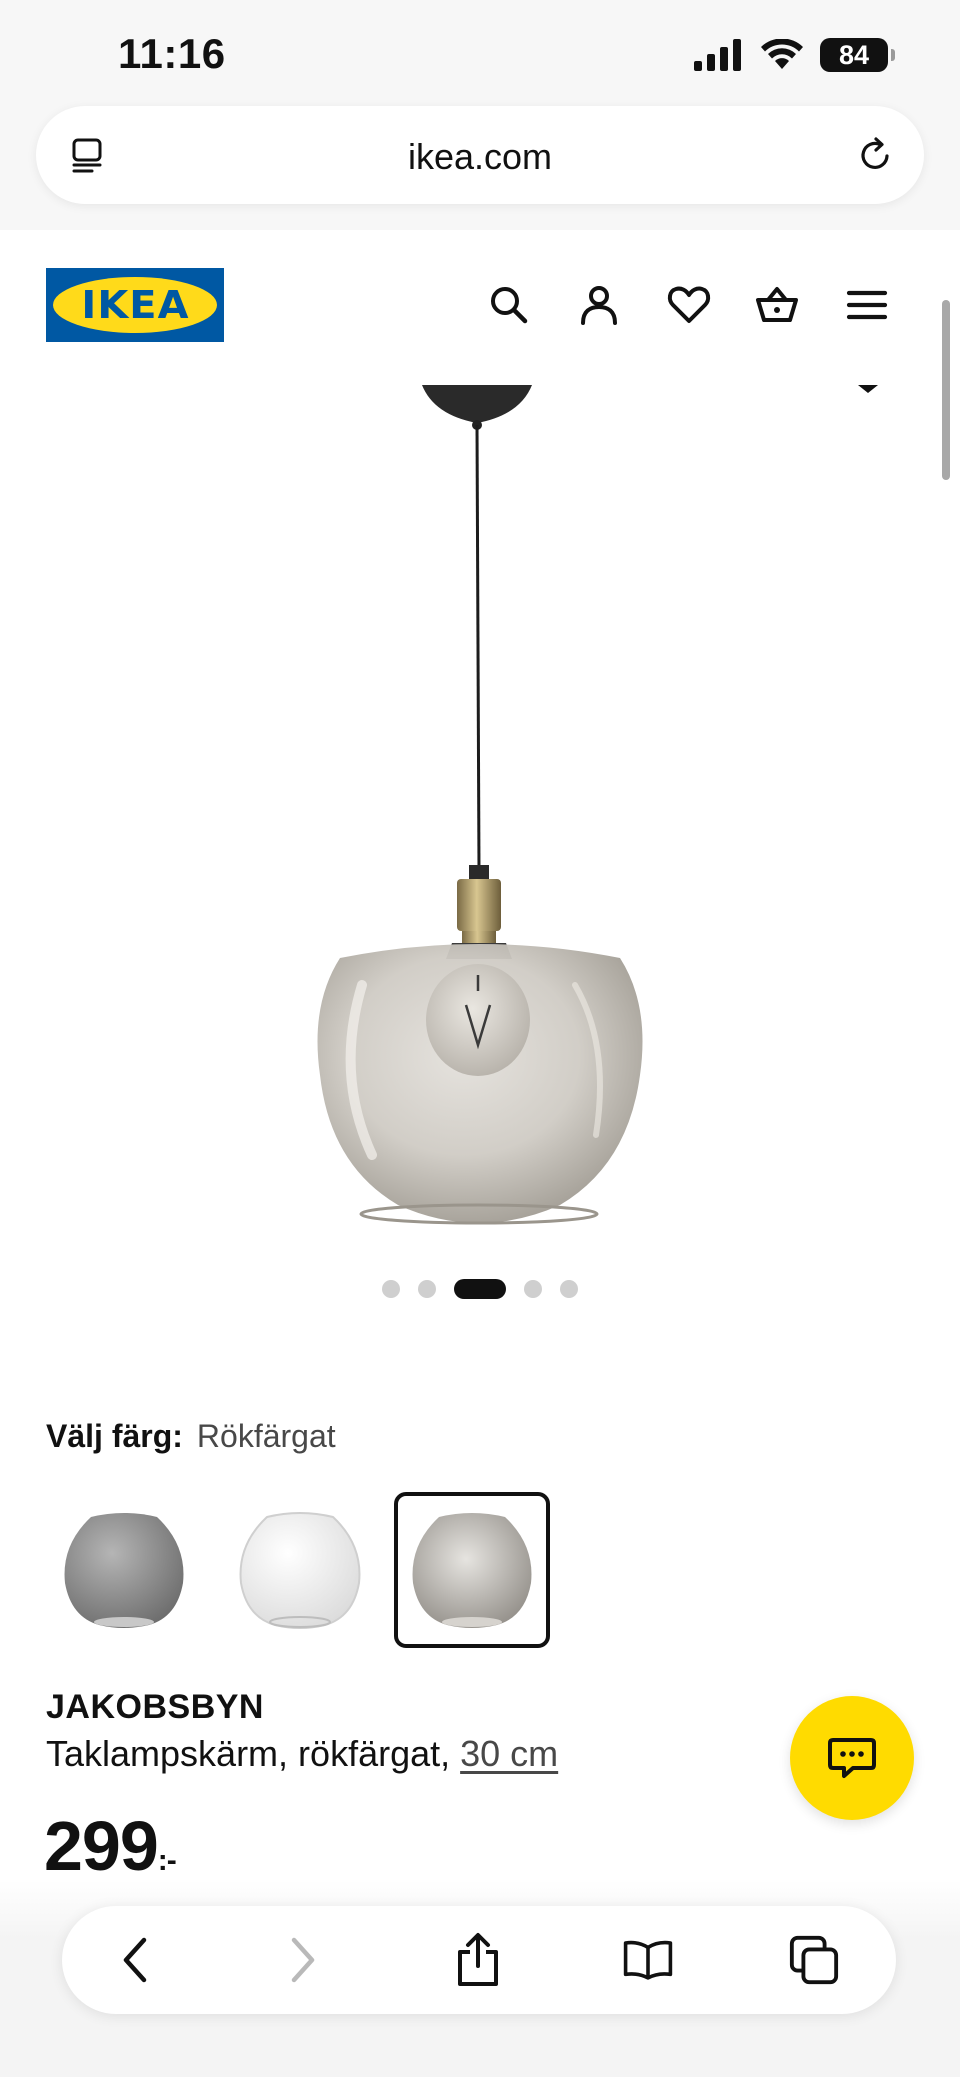  I want to click on colour-picker-heading: Välj färg: Rökfärgat, so click(191, 1436).